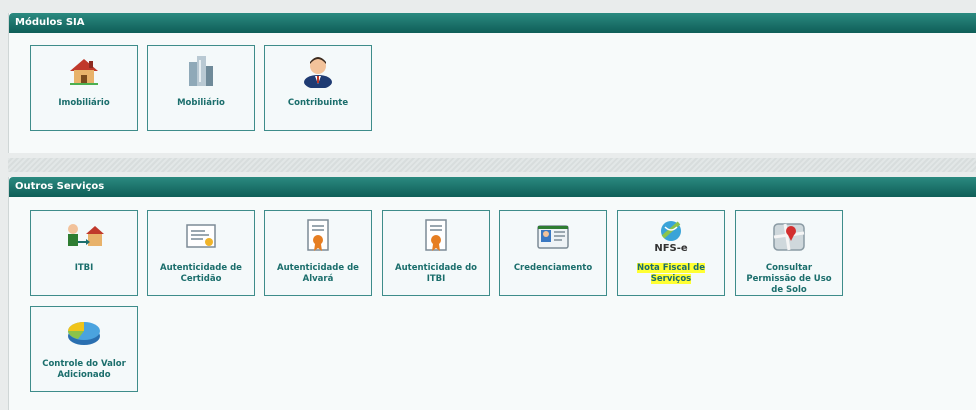 The image size is (976, 410). What do you see at coordinates (84, 236) in the screenshot?
I see `property-transfer-icon` at bounding box center [84, 236].